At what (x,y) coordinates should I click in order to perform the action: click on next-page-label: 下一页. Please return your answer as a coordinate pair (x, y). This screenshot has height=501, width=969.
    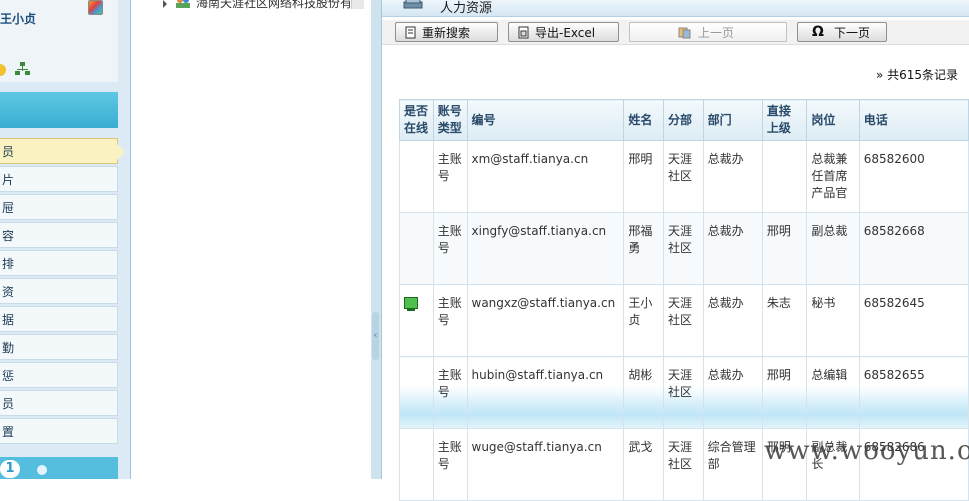
    Looking at the image, I should click on (852, 33).